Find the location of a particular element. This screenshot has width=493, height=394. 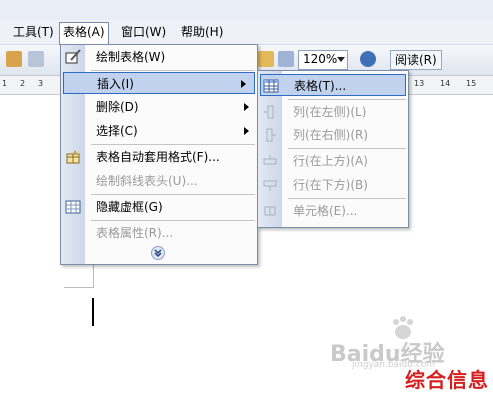

stamp-text: 综合信息 is located at coordinates (447, 380).